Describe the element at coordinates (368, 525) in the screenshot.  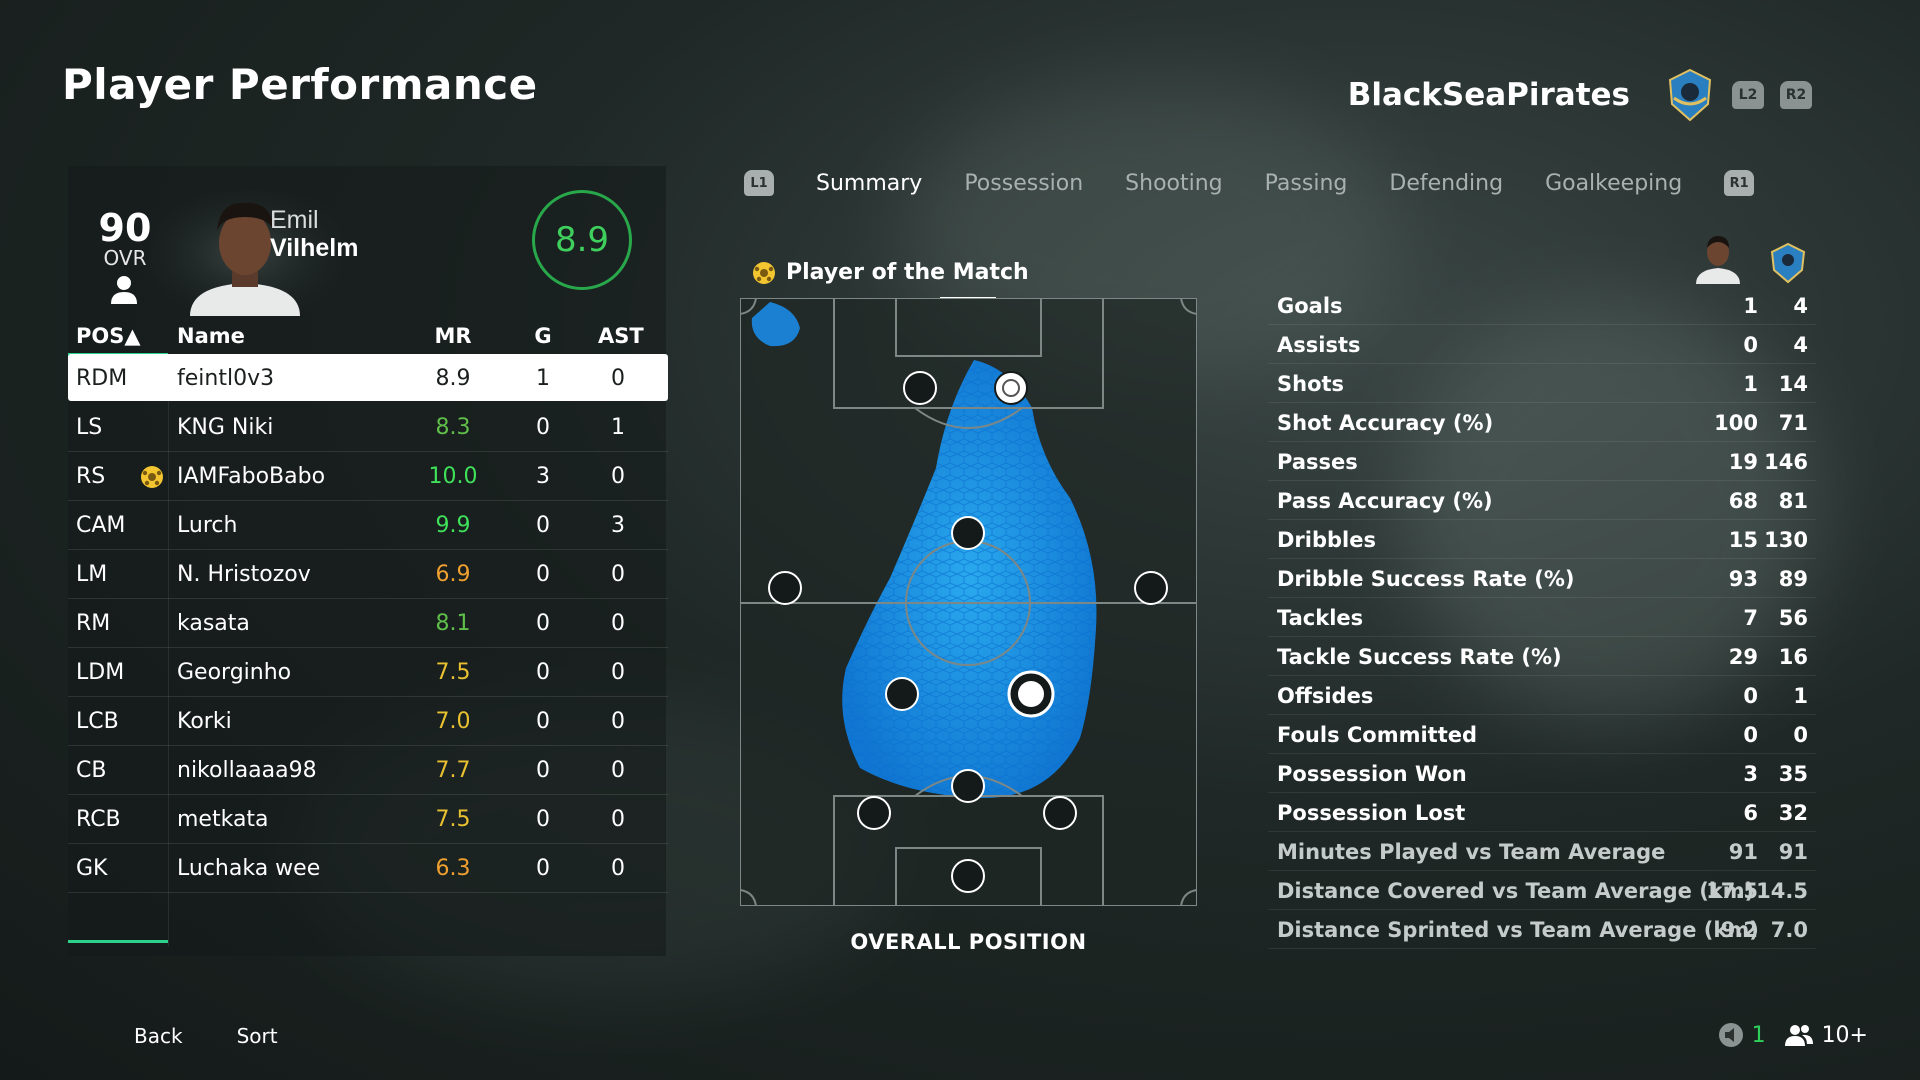
I see `table-row: CAM Lurch 9.9 0 3` at that location.